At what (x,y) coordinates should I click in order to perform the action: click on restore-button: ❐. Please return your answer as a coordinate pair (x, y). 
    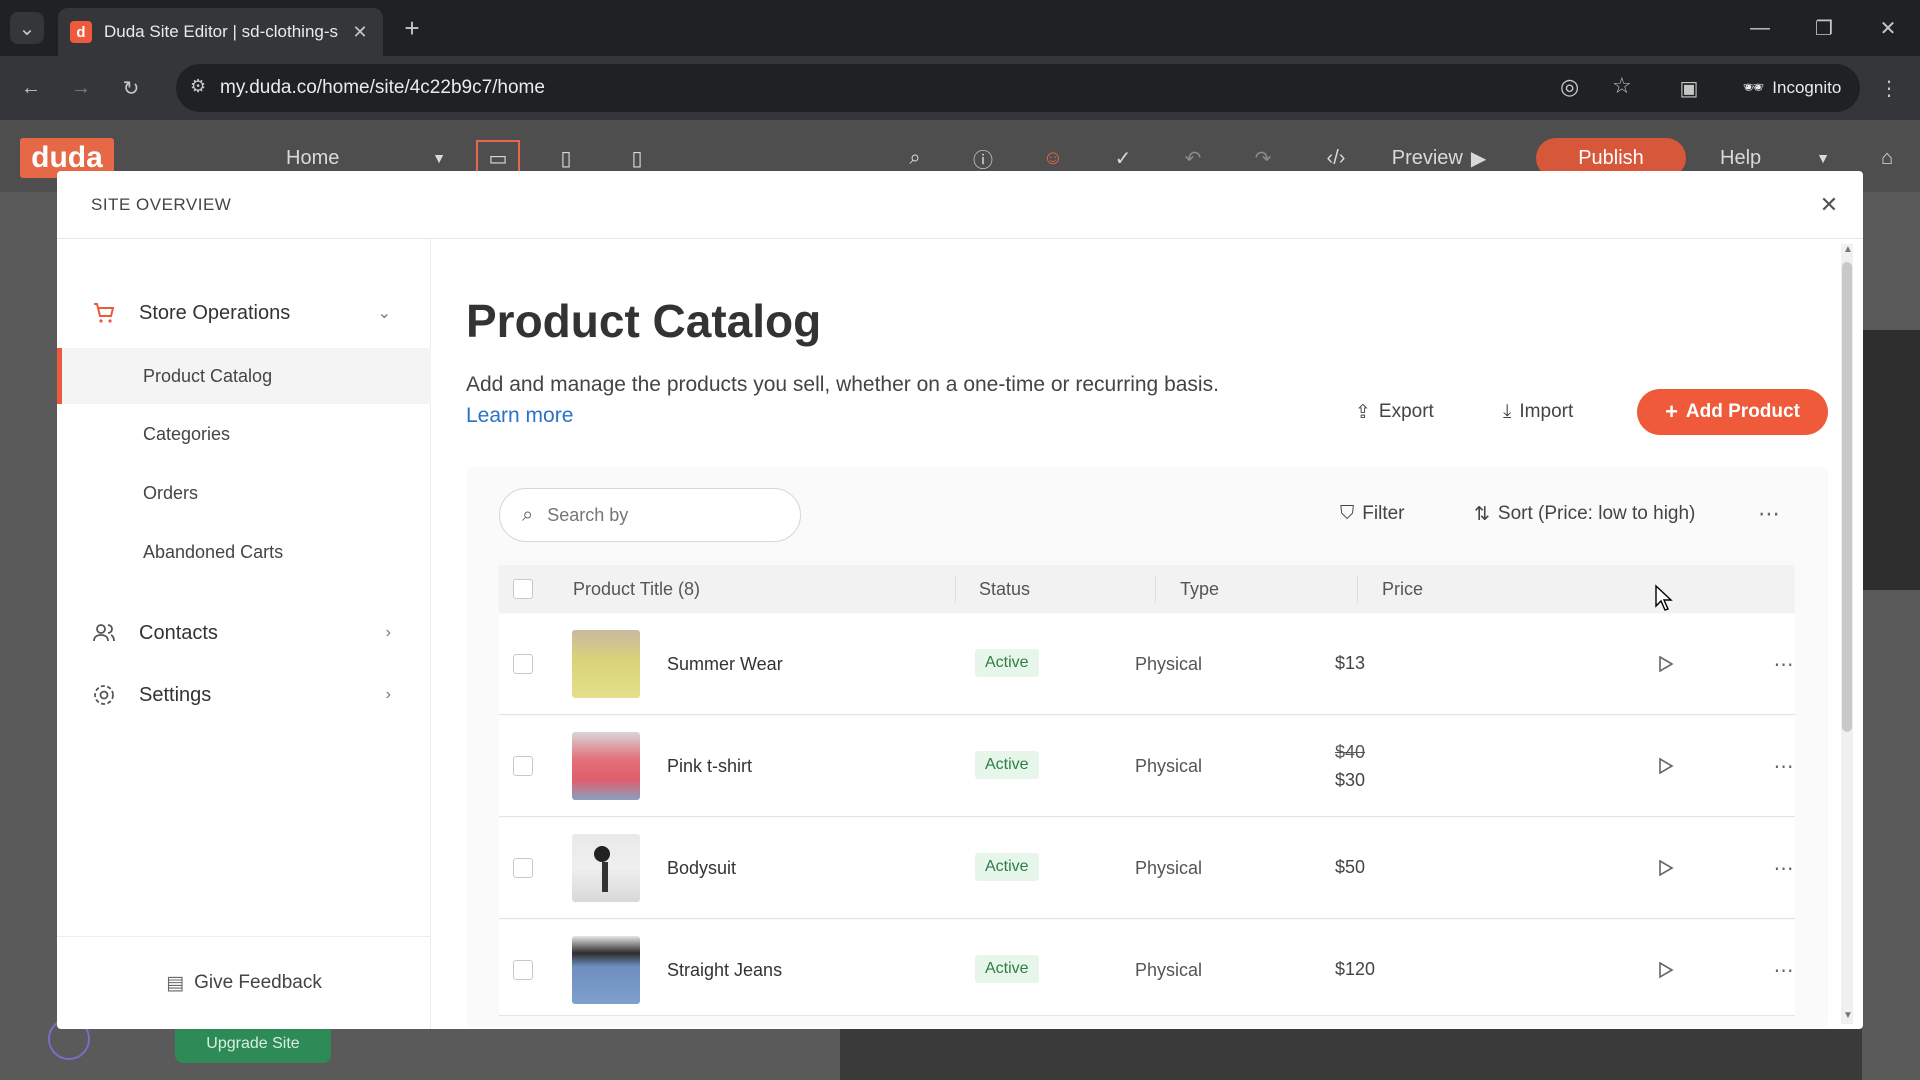
    Looking at the image, I should click on (1824, 28).